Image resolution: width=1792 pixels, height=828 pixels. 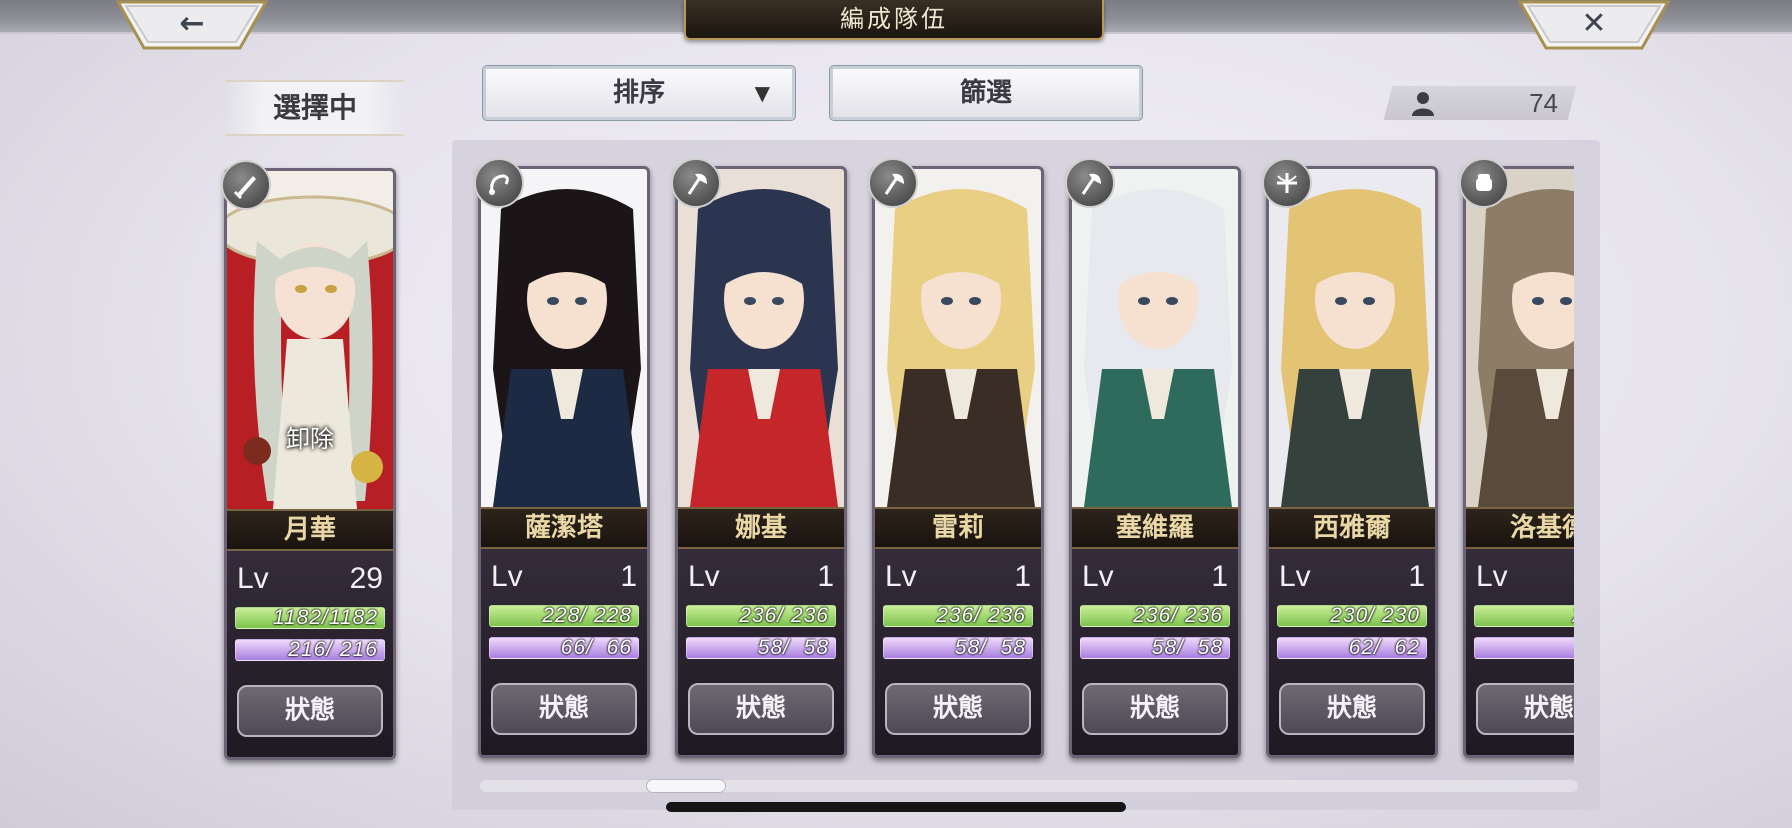 What do you see at coordinates (1352, 648) in the screenshot?
I see `mp-bar: 62/ 62` at bounding box center [1352, 648].